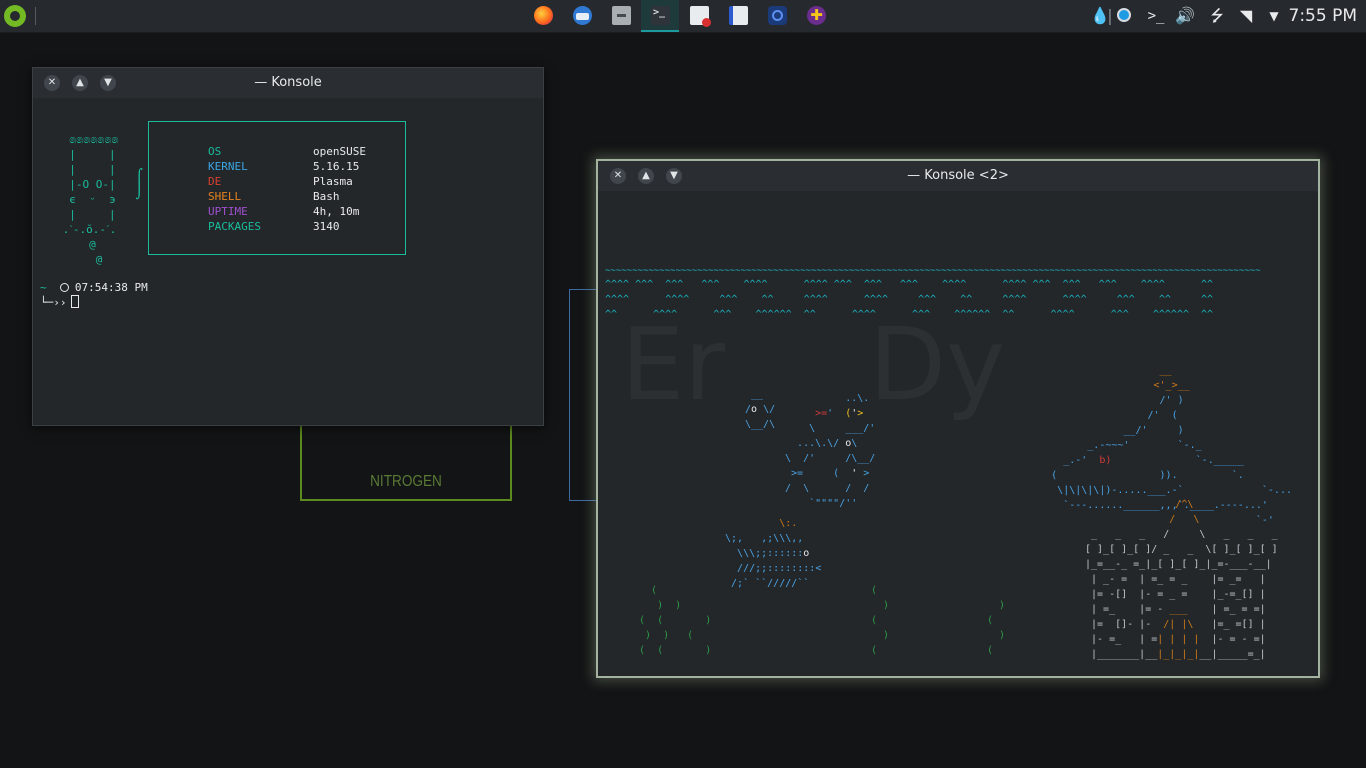 The width and height of the screenshot is (1366, 768). Describe the element at coordinates (326, 196) in the screenshot. I see `info-value: Bash` at that location.